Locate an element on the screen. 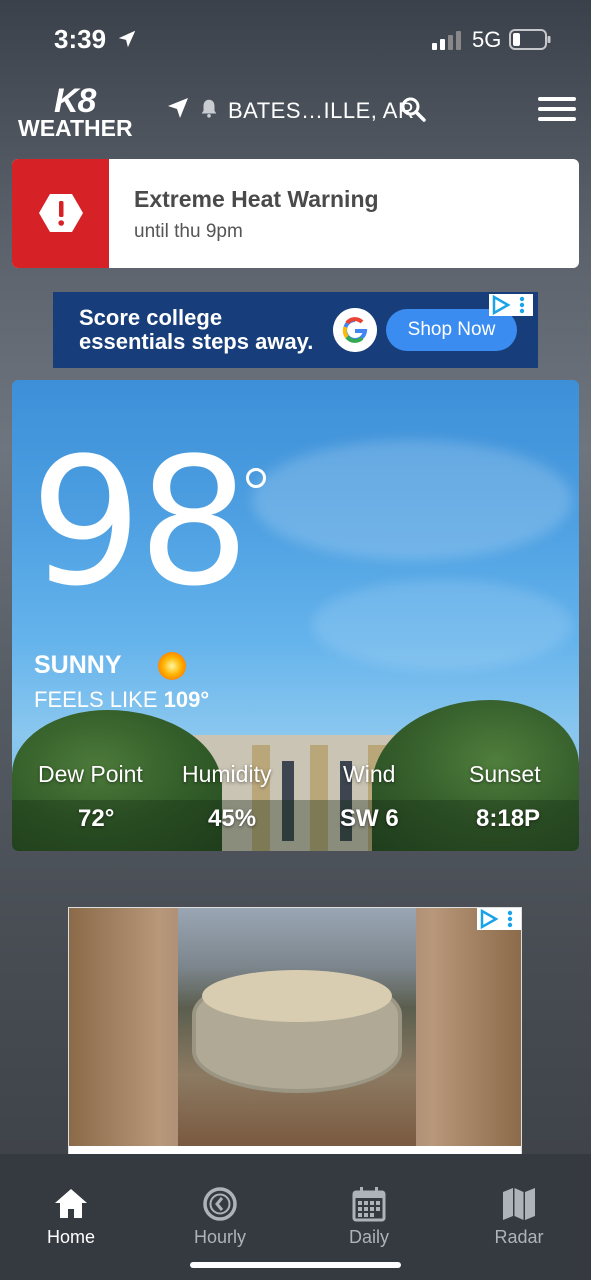  condition-text: SUNNY is located at coordinates (78, 665).